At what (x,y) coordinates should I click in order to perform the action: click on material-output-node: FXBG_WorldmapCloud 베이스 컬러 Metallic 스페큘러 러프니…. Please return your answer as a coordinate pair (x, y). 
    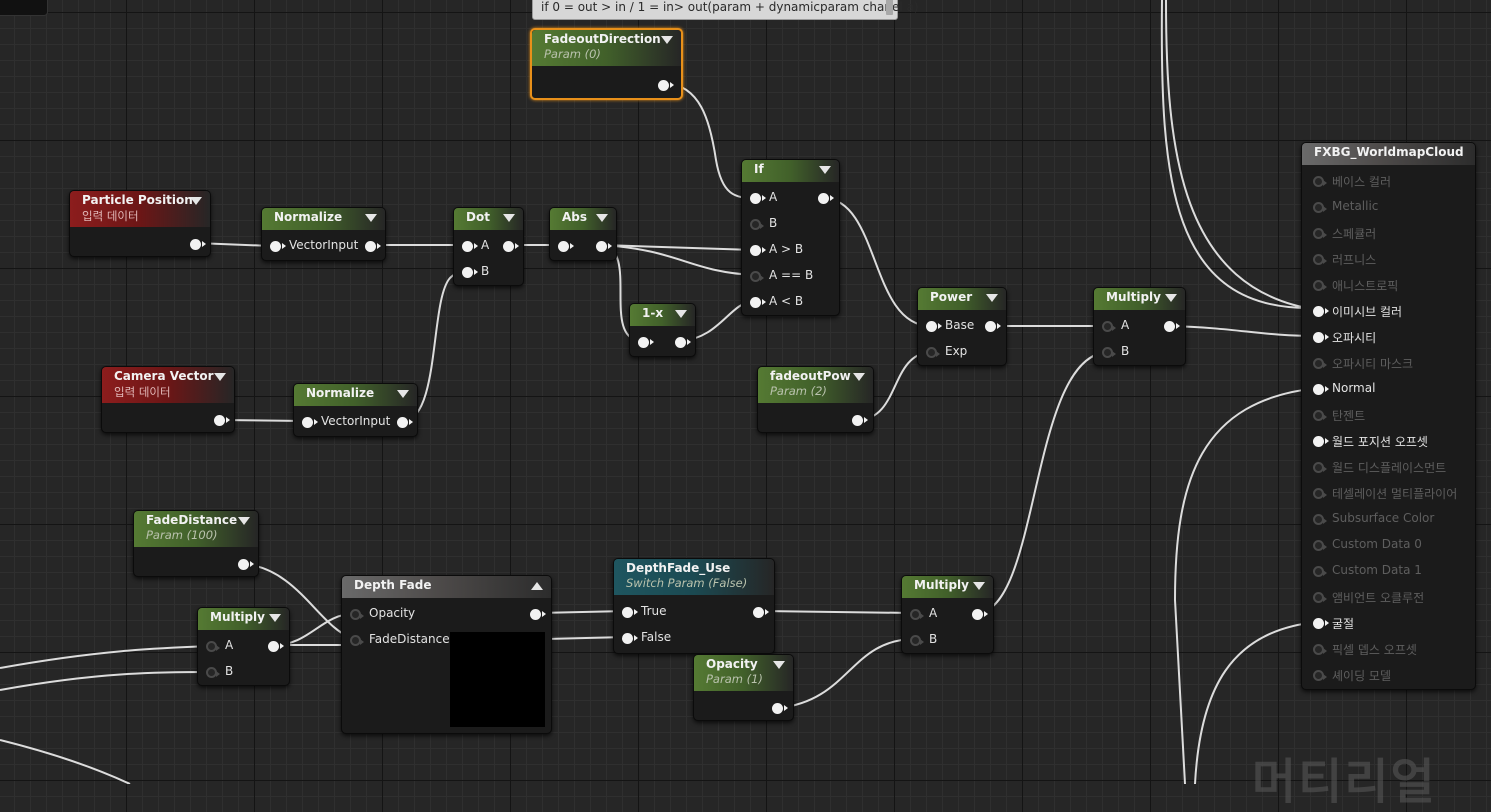
    Looking at the image, I should click on (1388, 416).